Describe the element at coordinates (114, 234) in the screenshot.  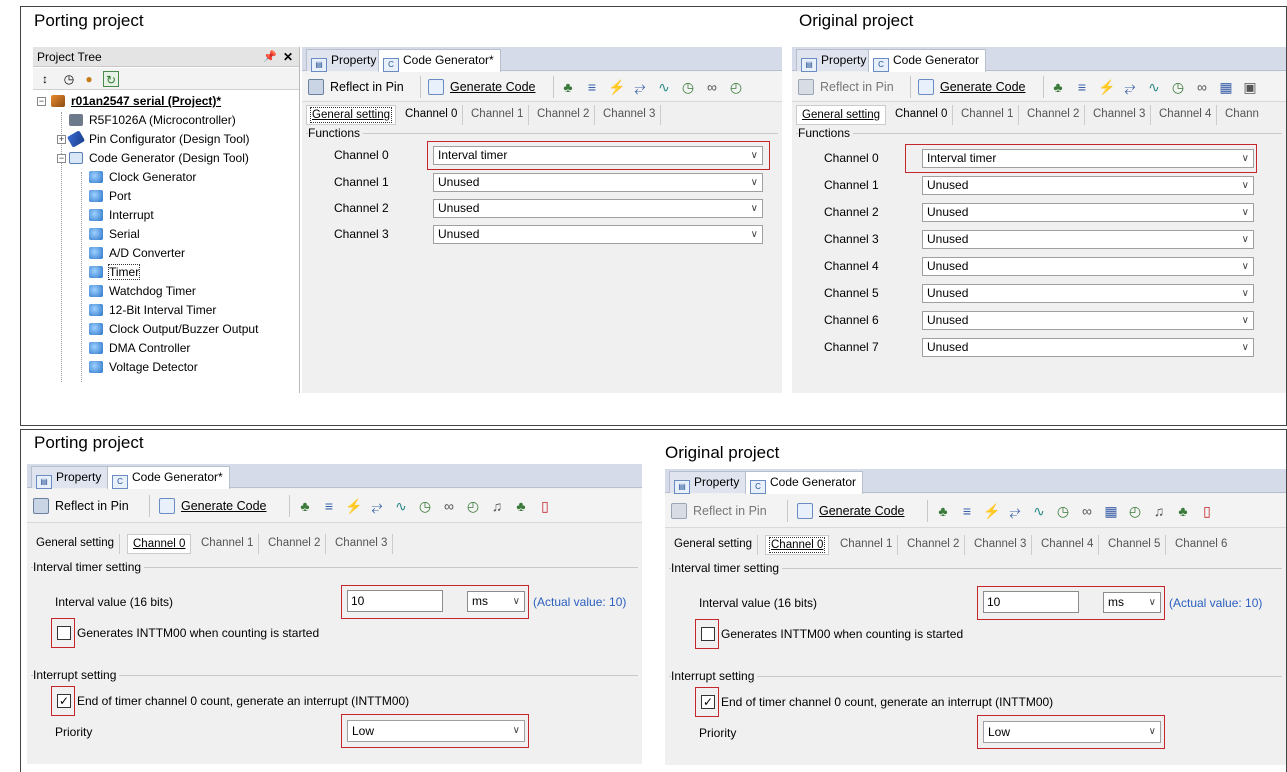
I see `tree-node-serial: Serial` at that location.